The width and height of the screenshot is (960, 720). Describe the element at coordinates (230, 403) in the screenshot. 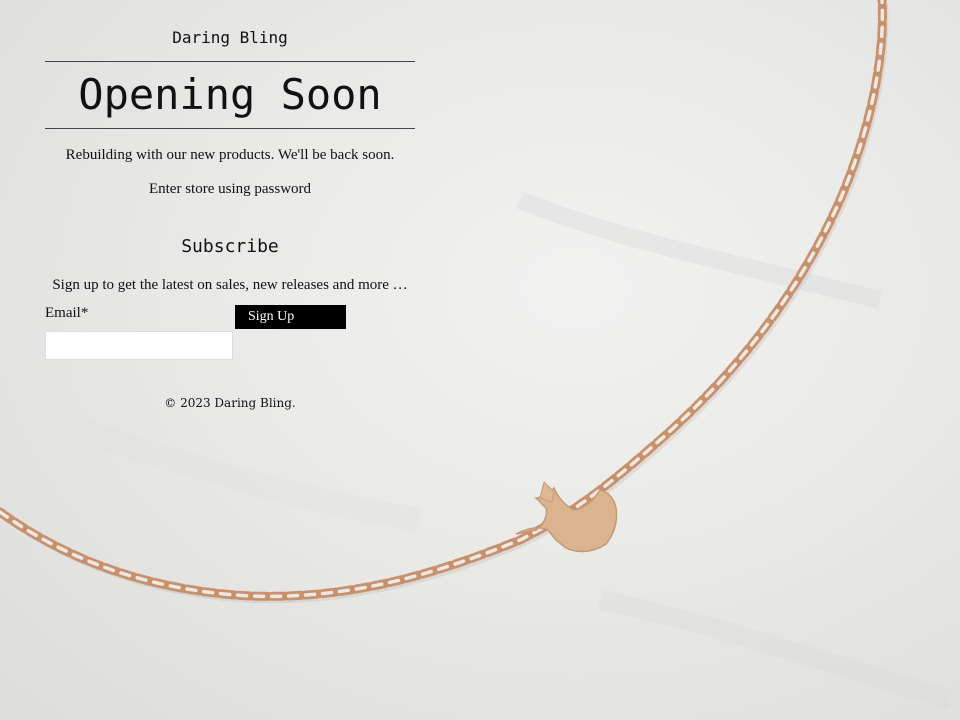

I see `footer-copyright: © 2023 Daring Bling.` at that location.